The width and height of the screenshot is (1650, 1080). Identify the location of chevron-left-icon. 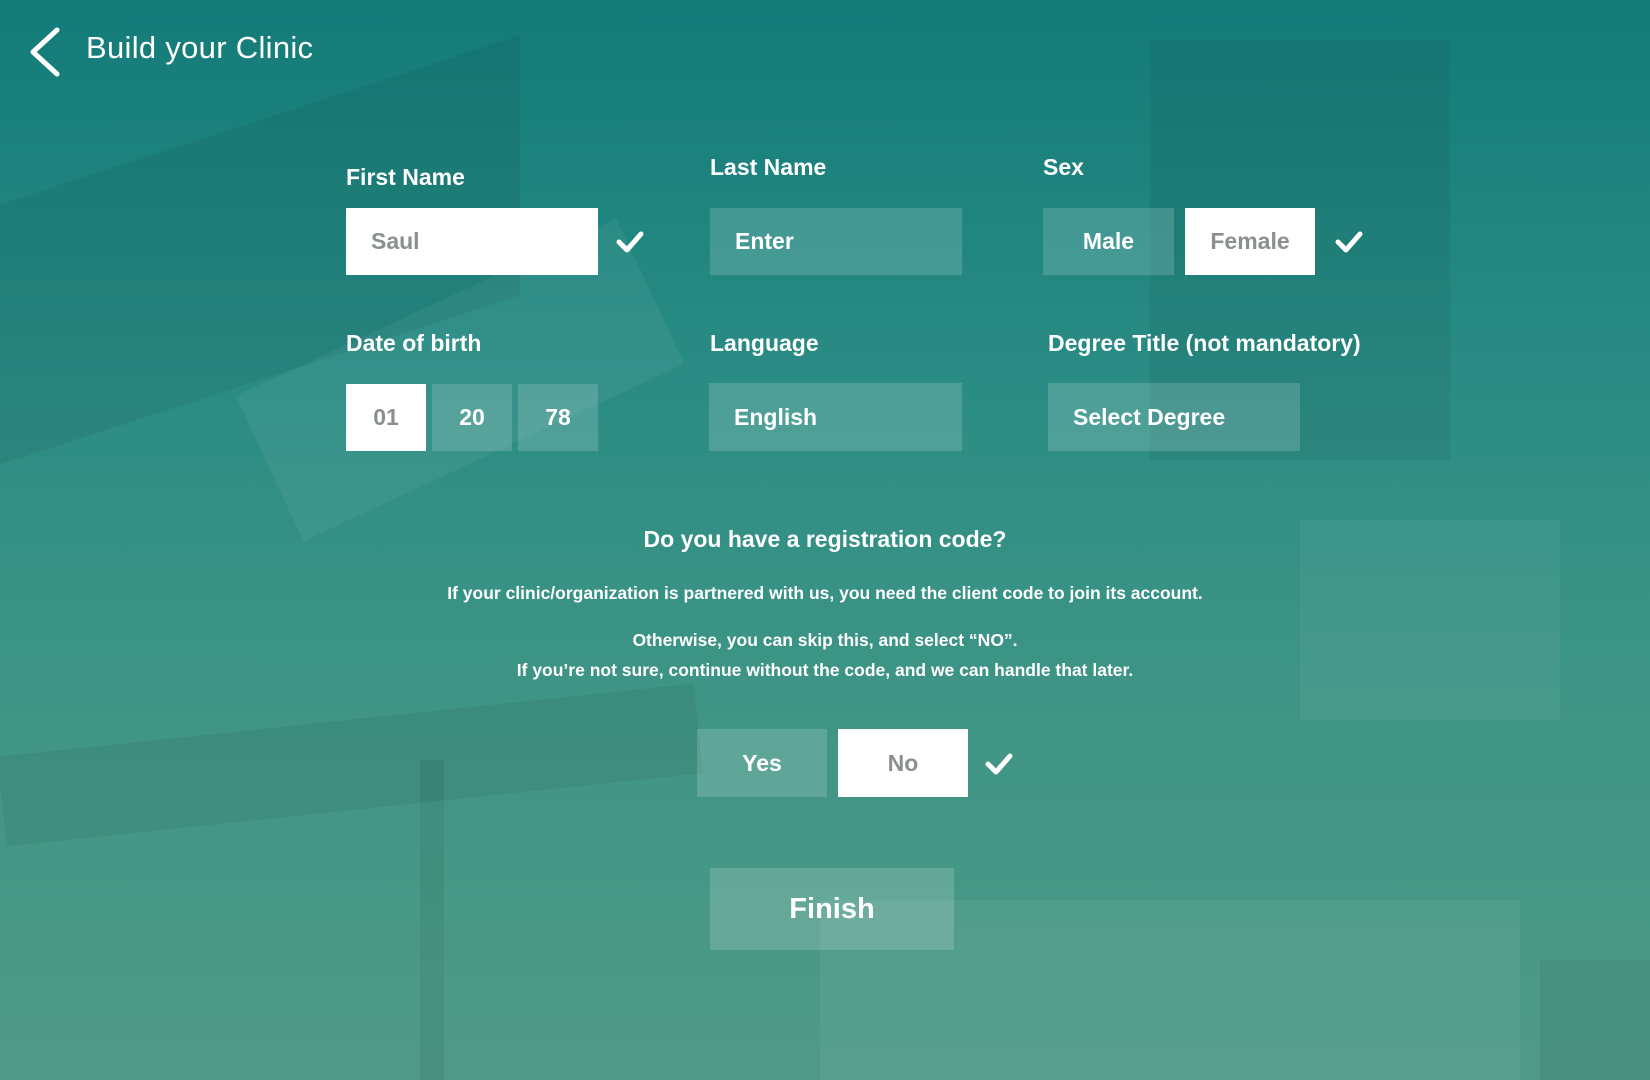
(45, 52).